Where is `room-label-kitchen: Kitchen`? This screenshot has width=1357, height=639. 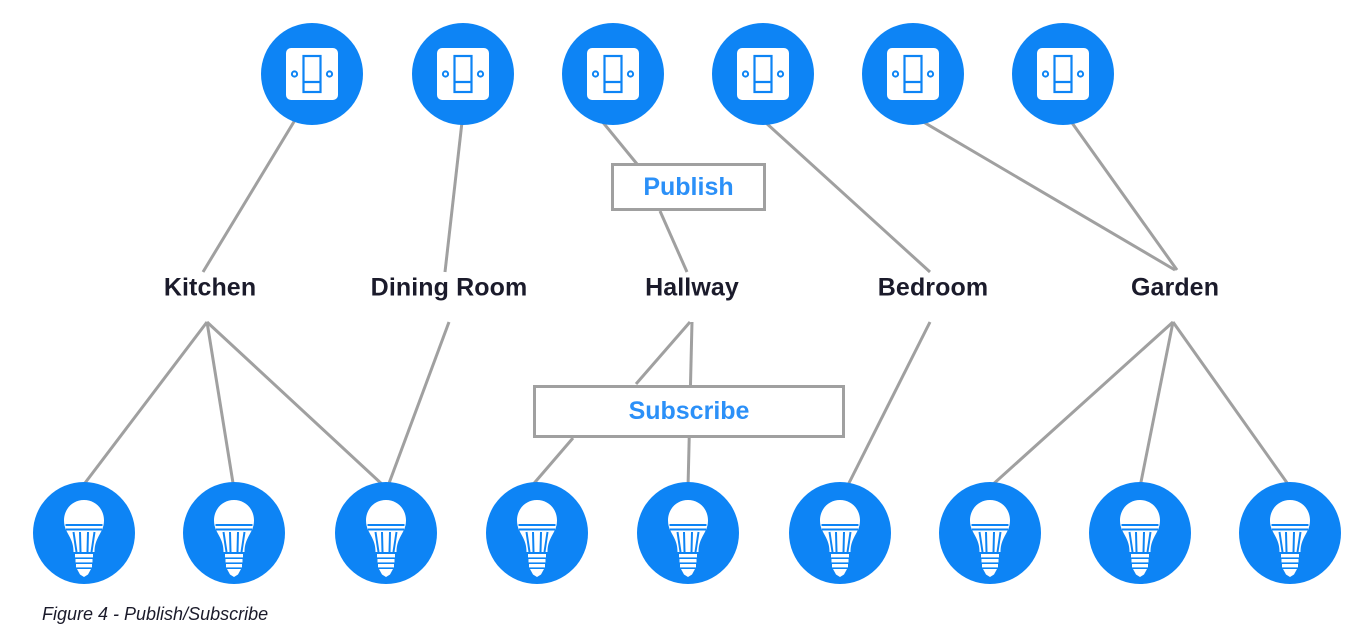
room-label-kitchen: Kitchen is located at coordinates (210, 287).